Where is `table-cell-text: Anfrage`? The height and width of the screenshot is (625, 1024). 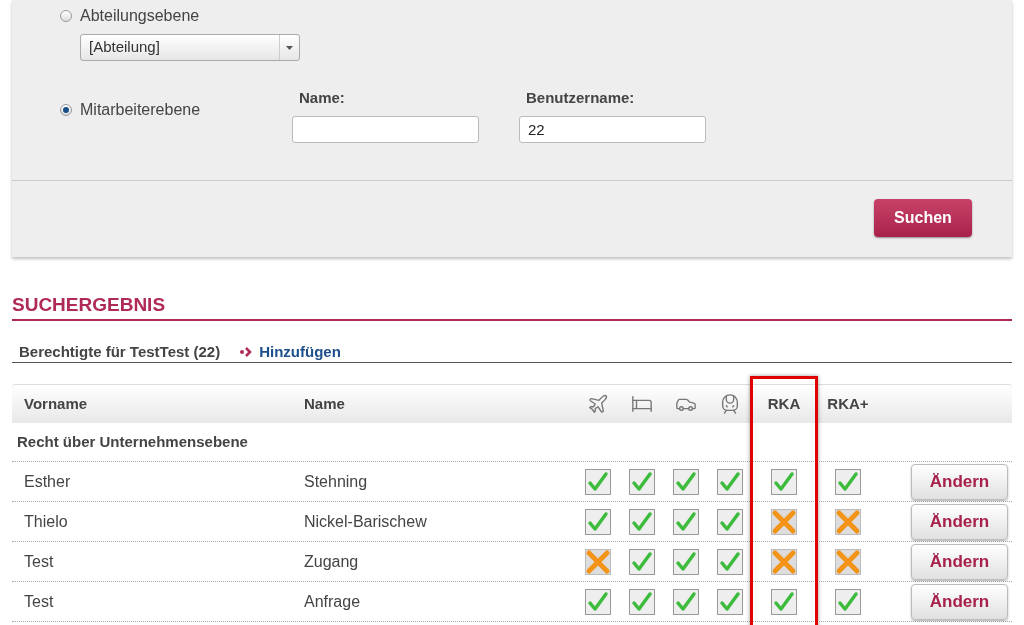 table-cell-text: Anfrage is located at coordinates (333, 601).